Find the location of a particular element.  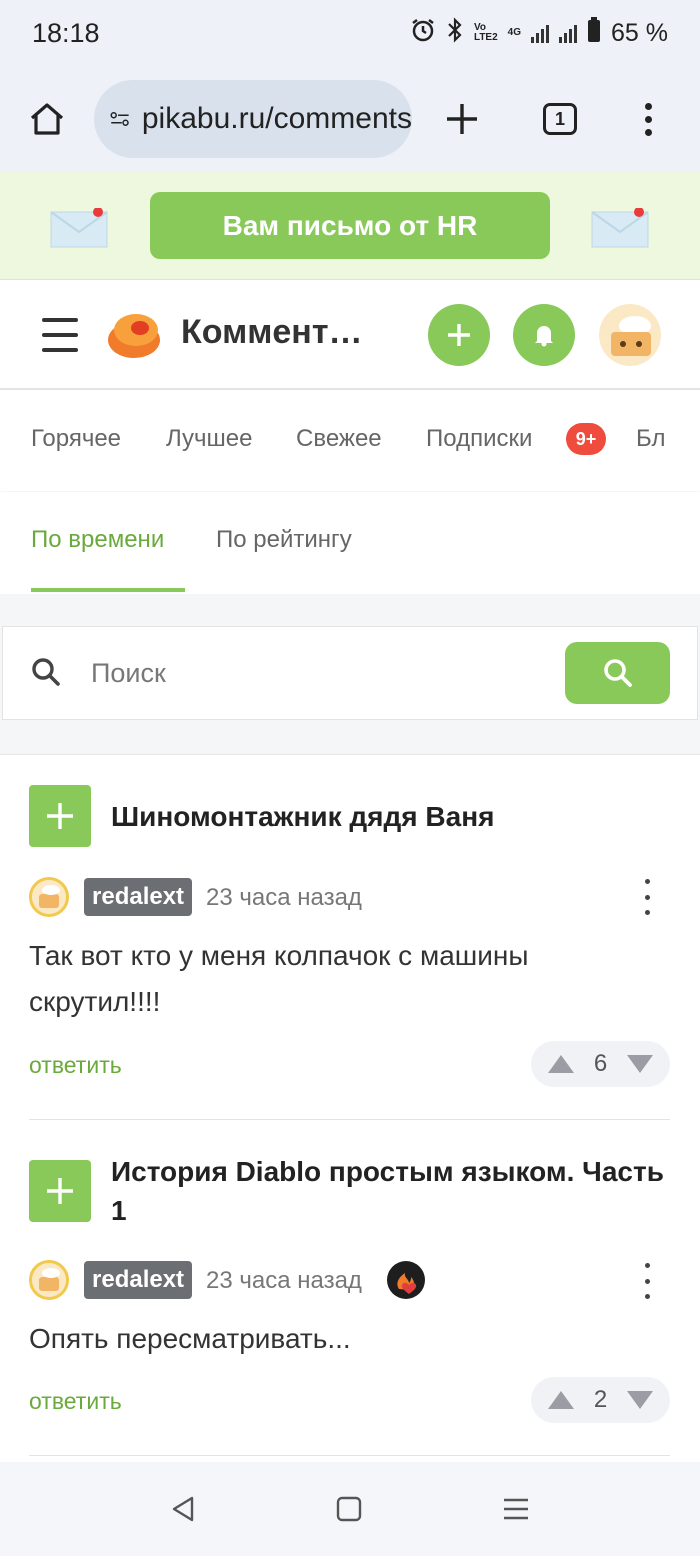

home-icon is located at coordinates (47, 119).